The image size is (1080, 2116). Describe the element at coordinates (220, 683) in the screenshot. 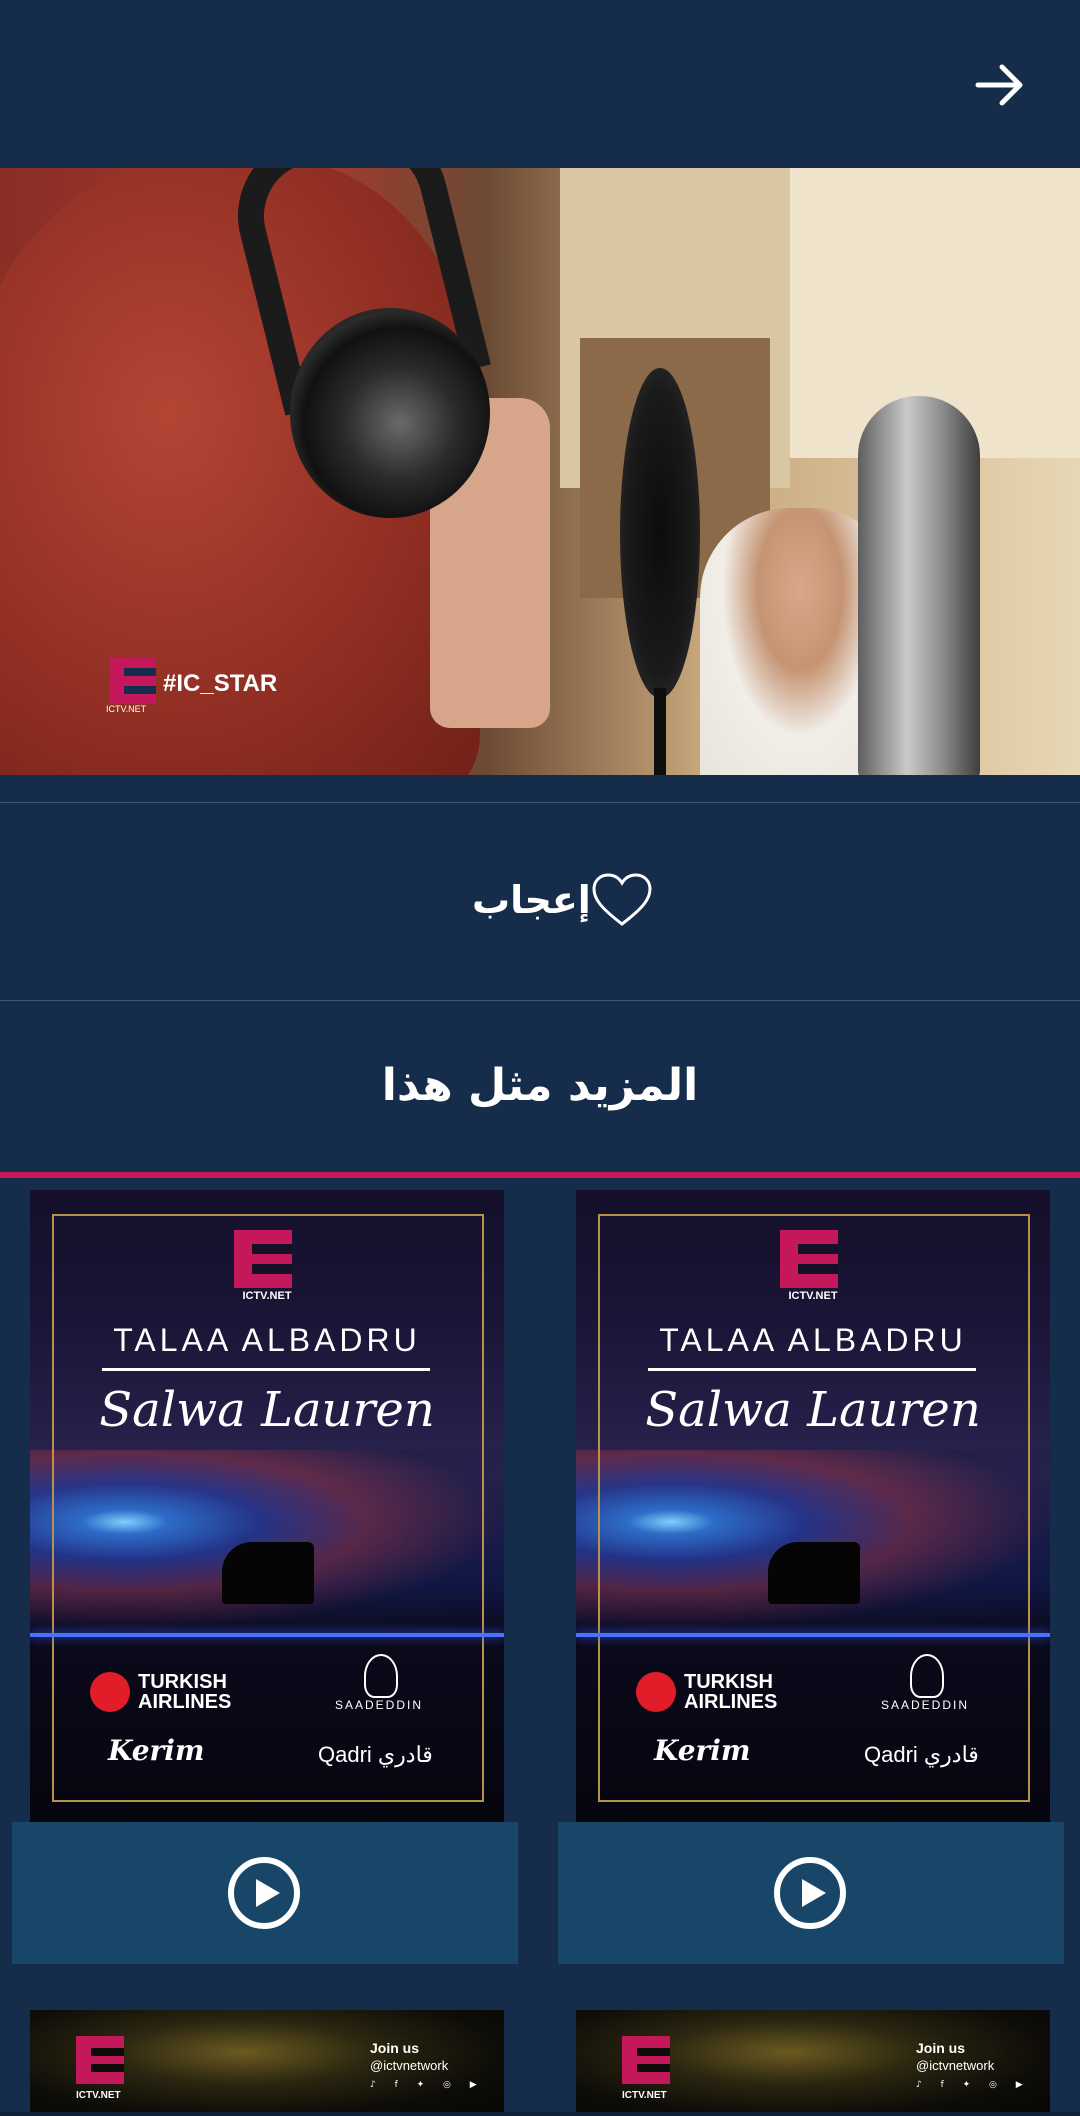

I see `watermark-hashtag: #IC_STAR` at that location.